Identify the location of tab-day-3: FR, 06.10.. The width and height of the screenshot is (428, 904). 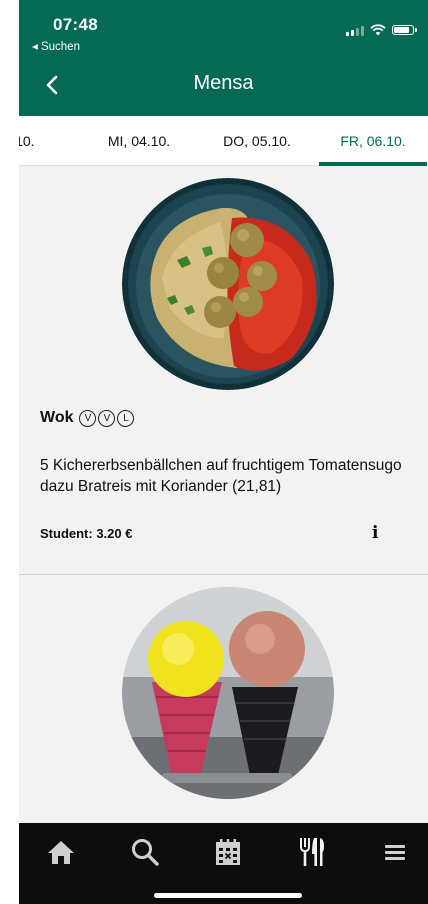
(373, 141).